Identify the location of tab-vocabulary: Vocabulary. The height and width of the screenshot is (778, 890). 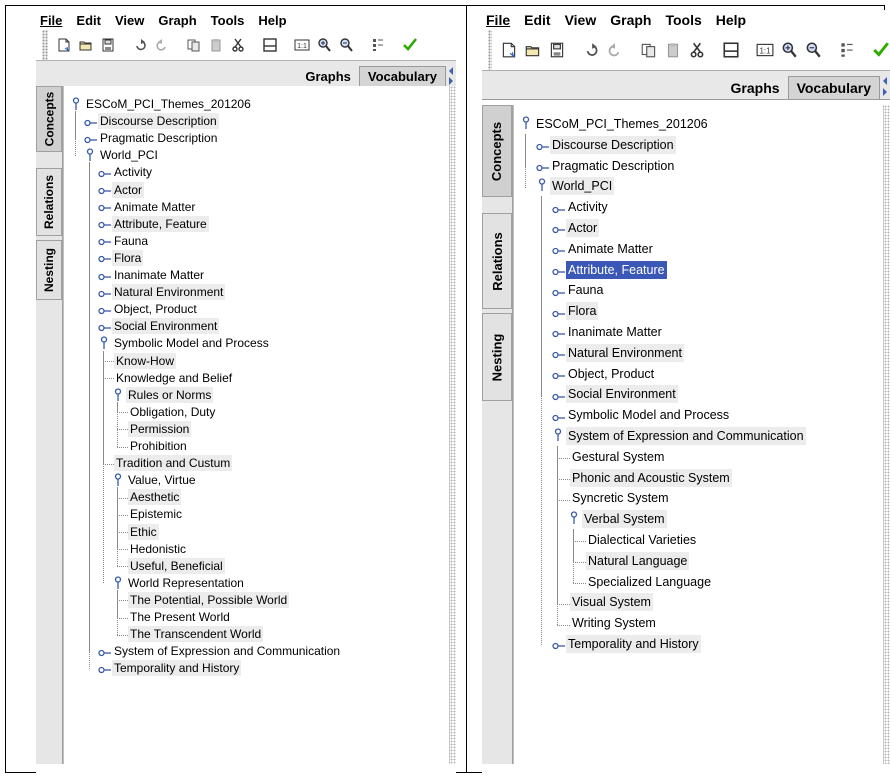
(833, 87).